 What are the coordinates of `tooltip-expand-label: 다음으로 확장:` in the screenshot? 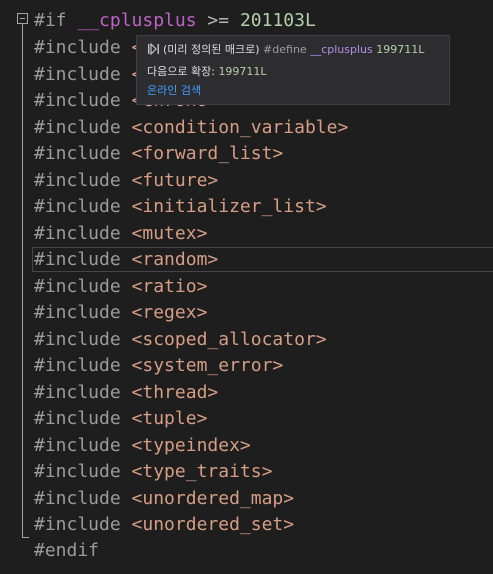 It's located at (181, 71).